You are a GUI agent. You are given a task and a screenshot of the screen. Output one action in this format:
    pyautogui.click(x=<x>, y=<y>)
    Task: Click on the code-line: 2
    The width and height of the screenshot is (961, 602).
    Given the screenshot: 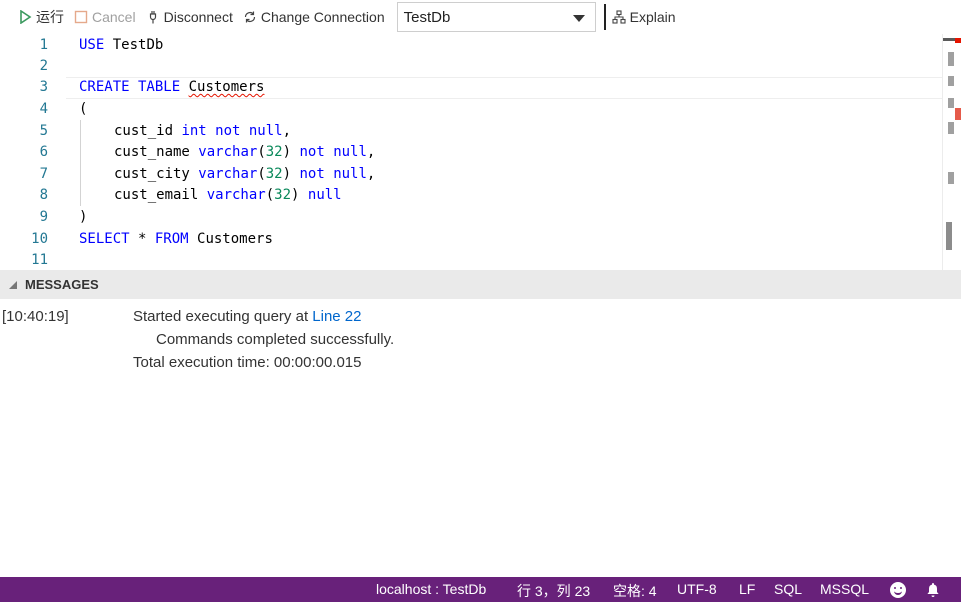 What is the action you would take?
    pyautogui.click(x=471, y=66)
    